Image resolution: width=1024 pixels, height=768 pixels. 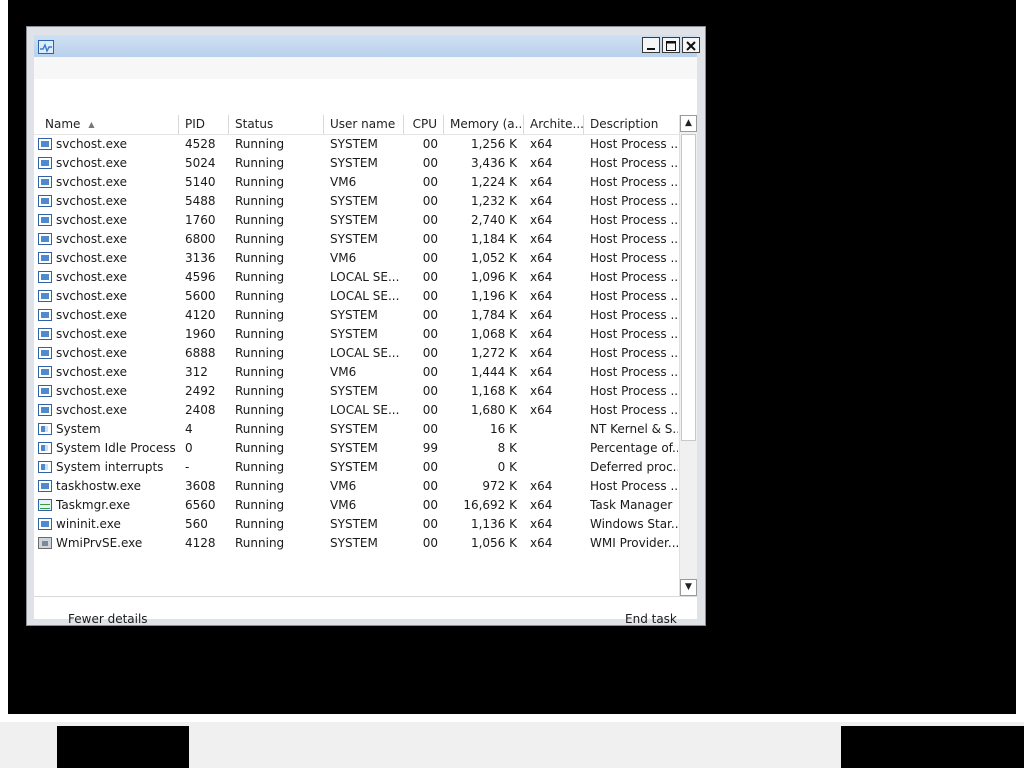 I want to click on vertical-scrollbar: ▲ ▼, so click(x=688, y=355).